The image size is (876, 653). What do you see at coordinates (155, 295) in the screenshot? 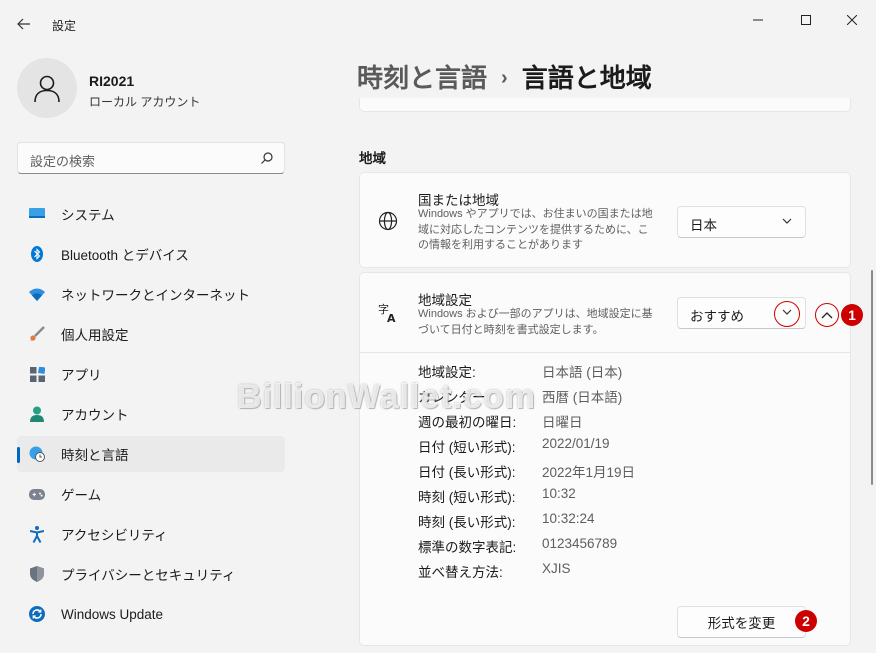
I see `sidebar-item-label: ネットワークとインターネット` at bounding box center [155, 295].